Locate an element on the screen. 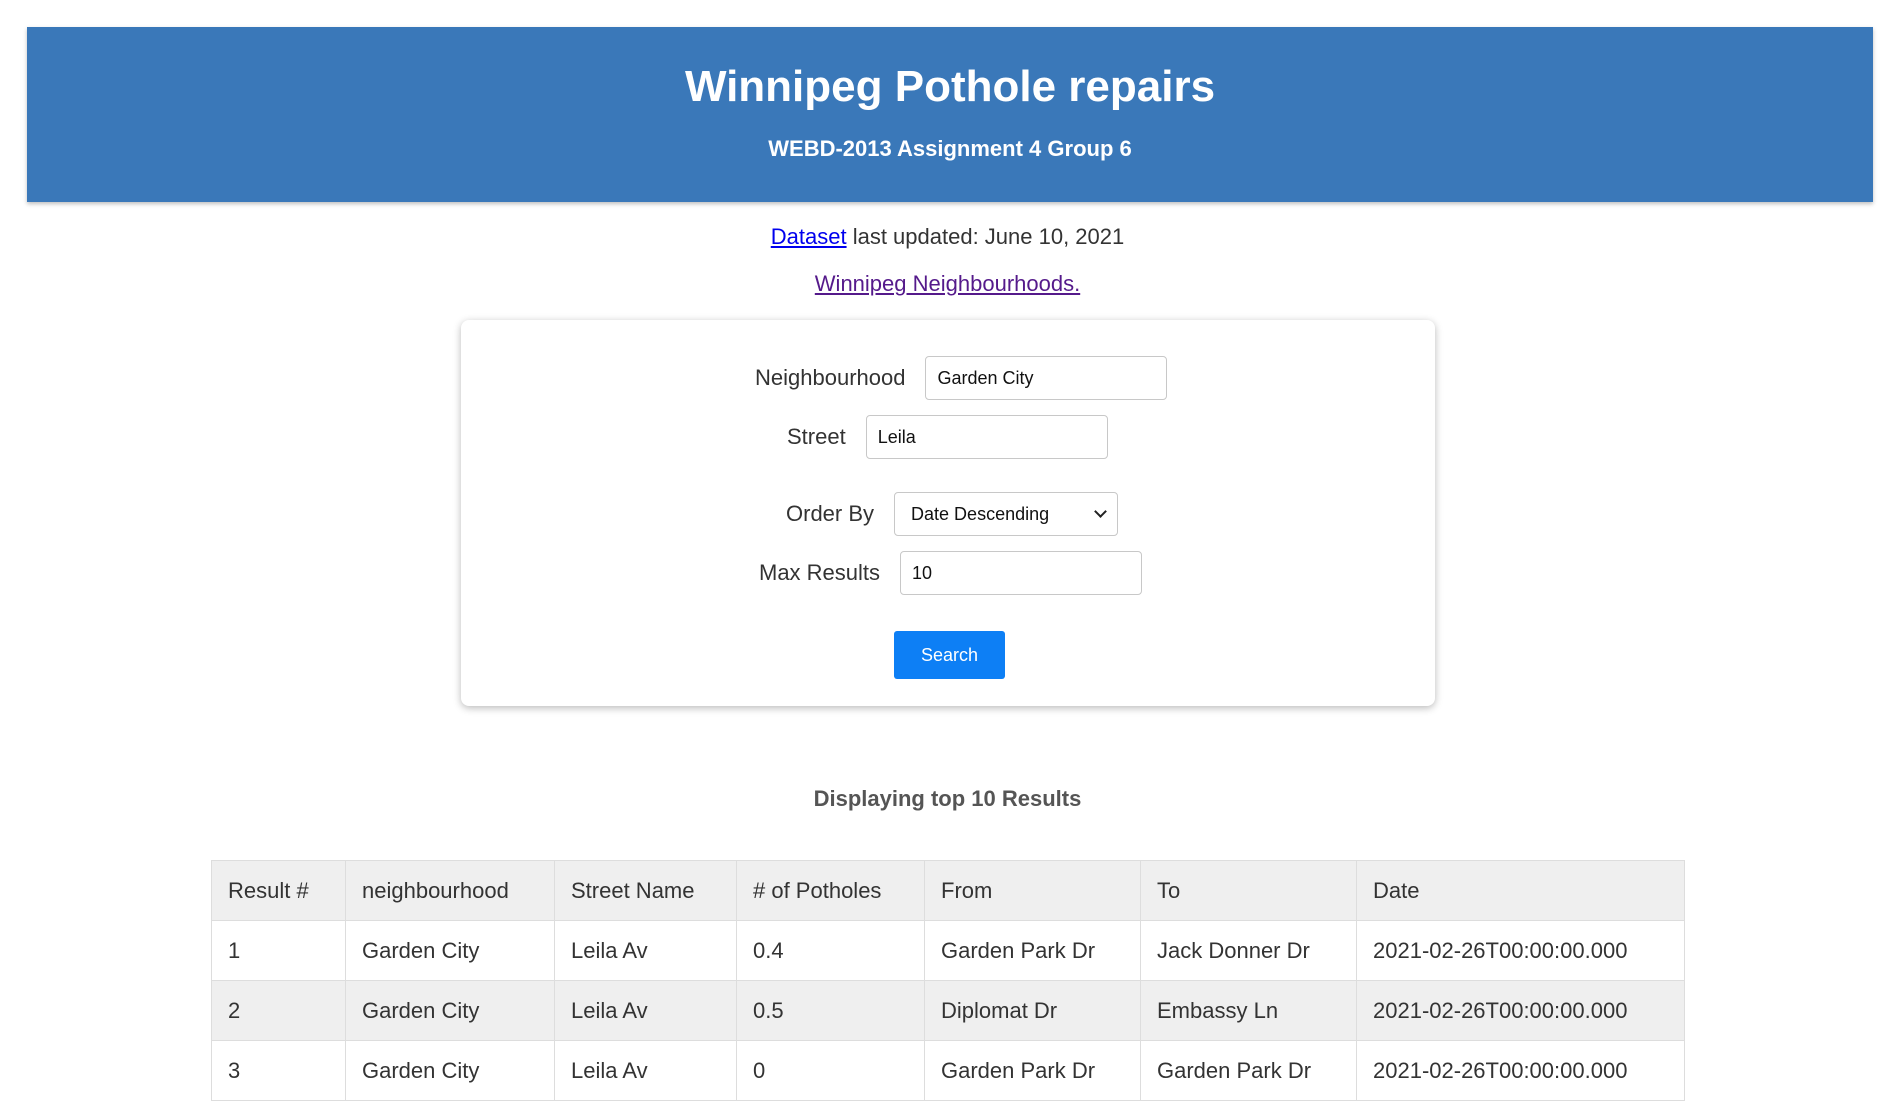 This screenshot has width=1895, height=1101. max-results-row: Max Results is located at coordinates (951, 573).